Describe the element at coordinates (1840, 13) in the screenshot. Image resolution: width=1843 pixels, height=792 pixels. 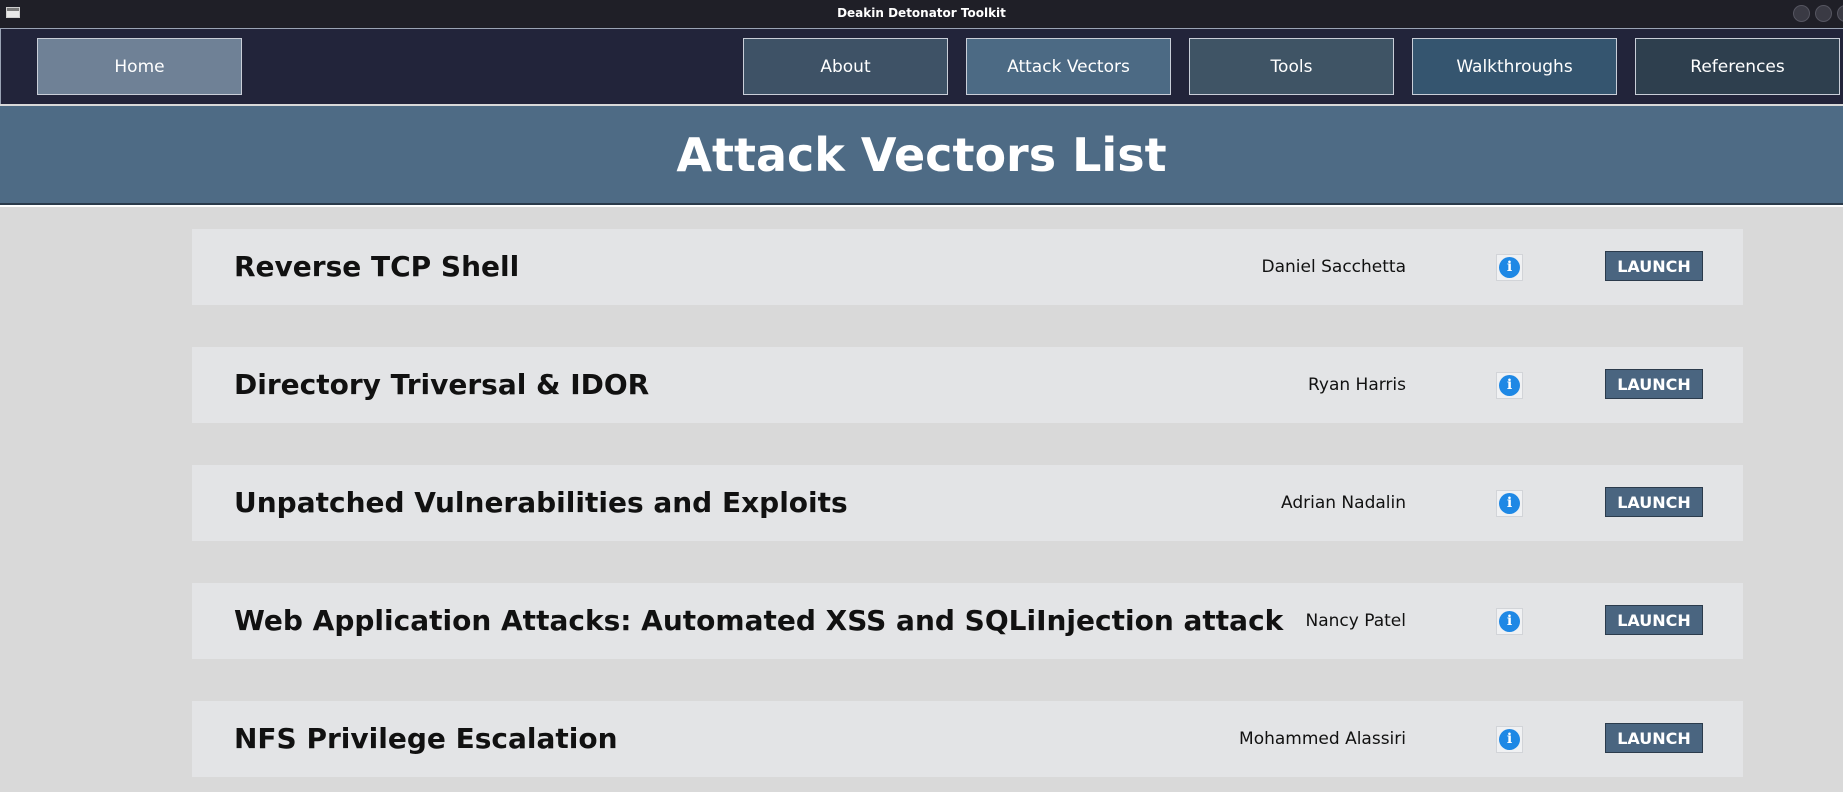
I see `close-icon` at that location.